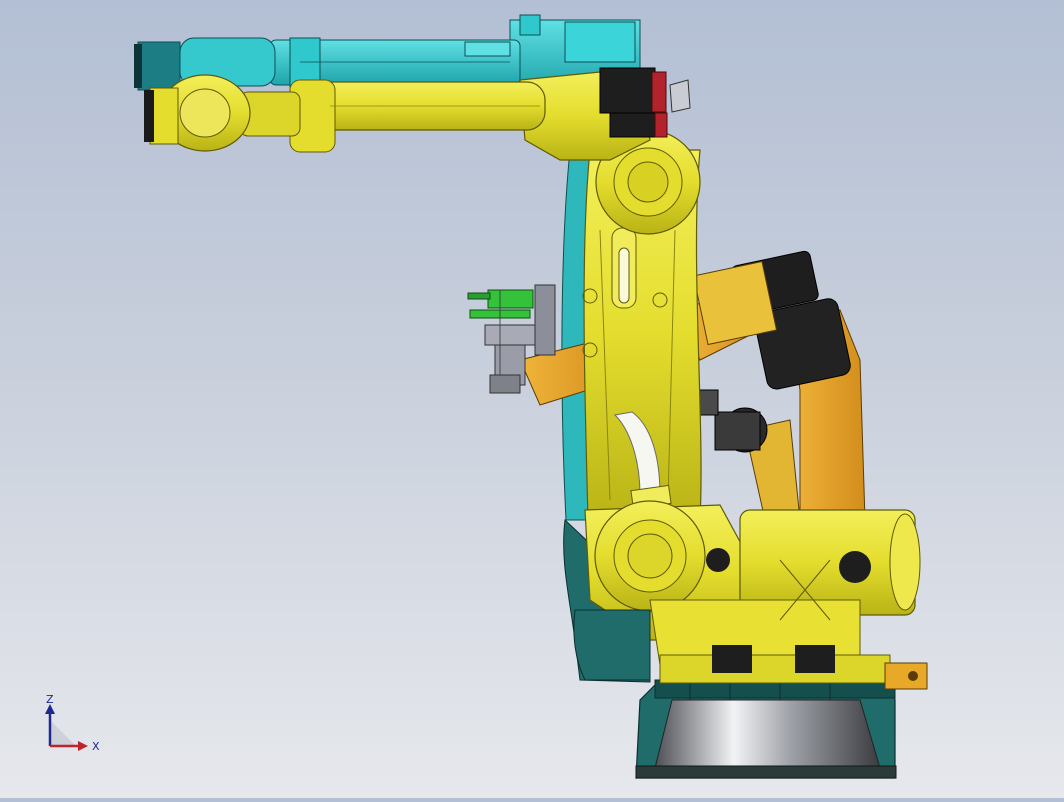 The height and width of the screenshot is (802, 1064). I want to click on lower-arm, so click(642, 325).